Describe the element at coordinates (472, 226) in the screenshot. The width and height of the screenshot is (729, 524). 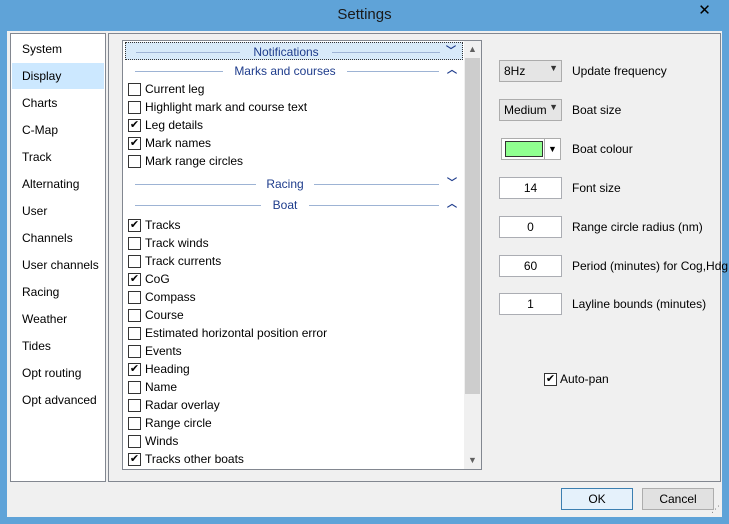
I see `scroll-thumb` at that location.